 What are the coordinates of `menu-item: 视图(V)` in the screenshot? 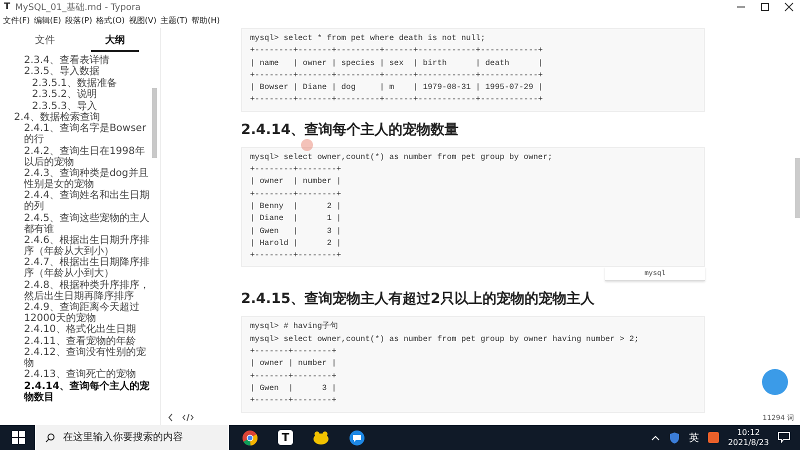 It's located at (142, 20).